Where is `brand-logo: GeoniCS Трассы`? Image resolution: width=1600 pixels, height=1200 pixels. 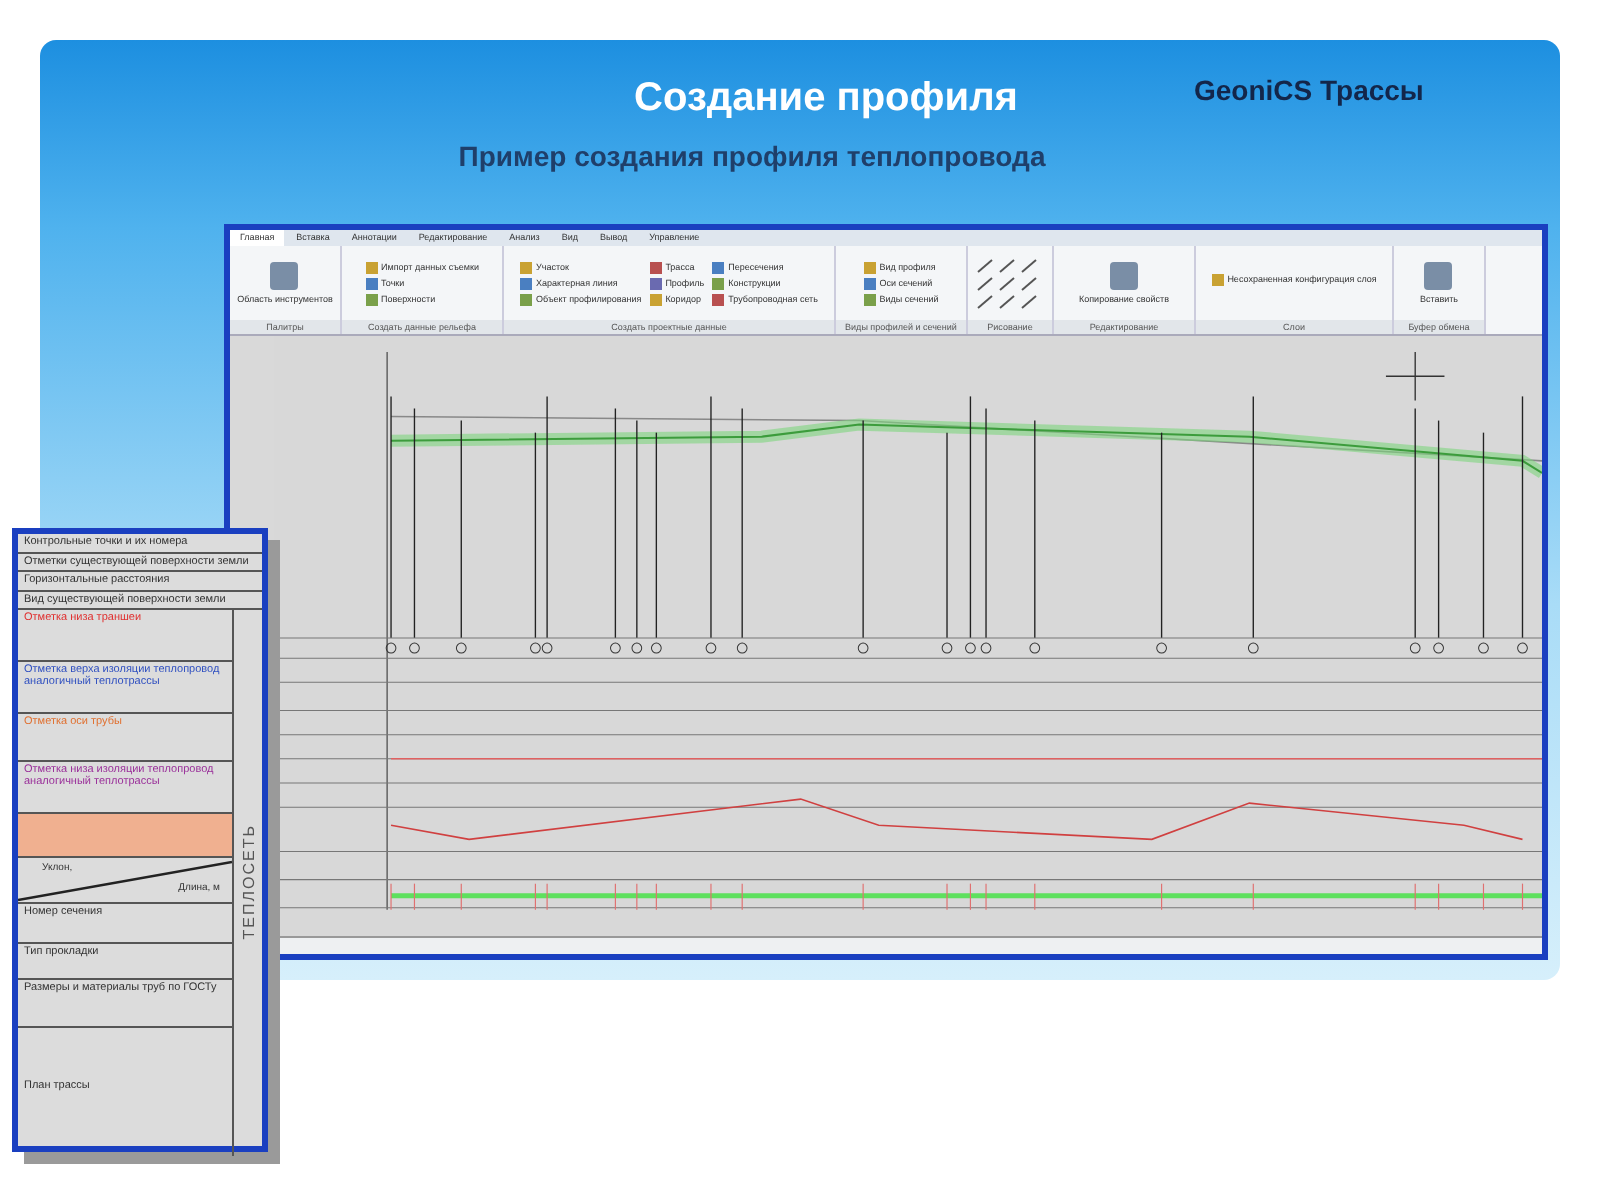 brand-logo: GeoniCS Трассы is located at coordinates (1309, 90).